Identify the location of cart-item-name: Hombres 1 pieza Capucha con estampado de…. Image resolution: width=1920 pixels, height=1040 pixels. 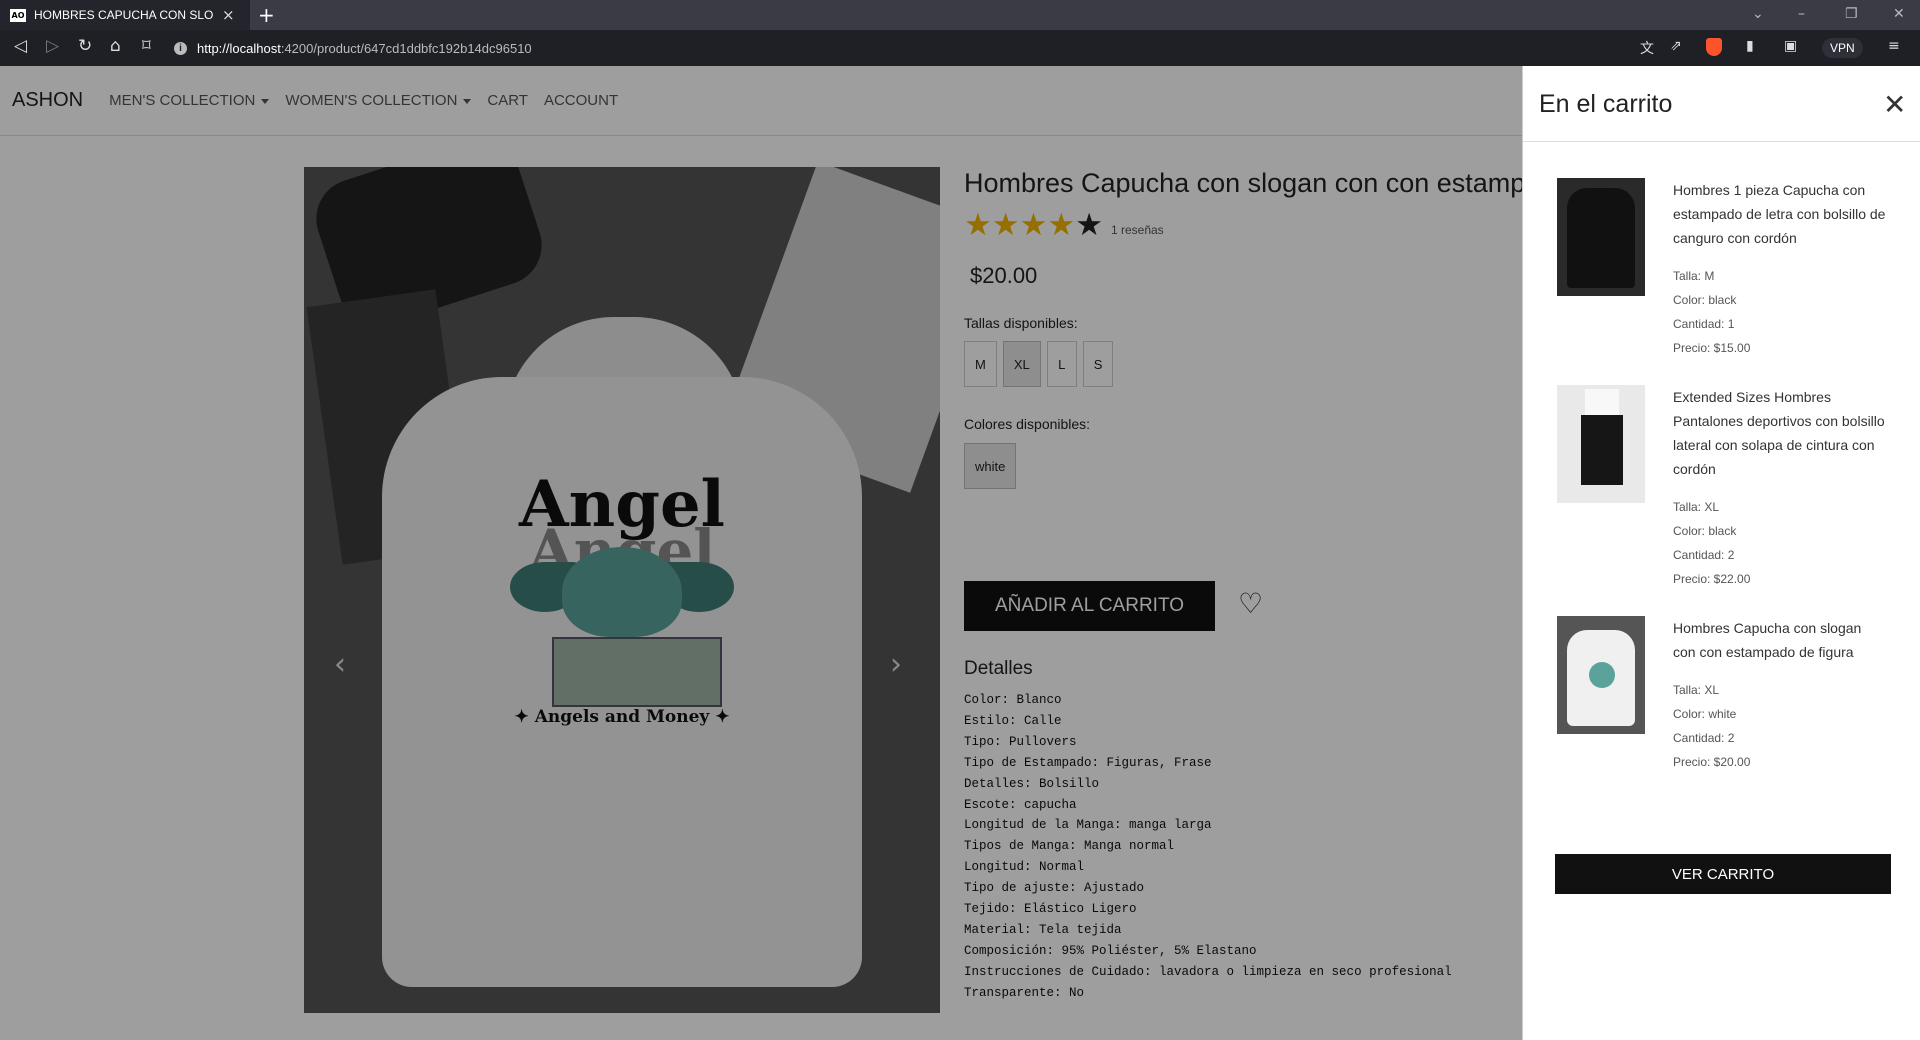
(1780, 214).